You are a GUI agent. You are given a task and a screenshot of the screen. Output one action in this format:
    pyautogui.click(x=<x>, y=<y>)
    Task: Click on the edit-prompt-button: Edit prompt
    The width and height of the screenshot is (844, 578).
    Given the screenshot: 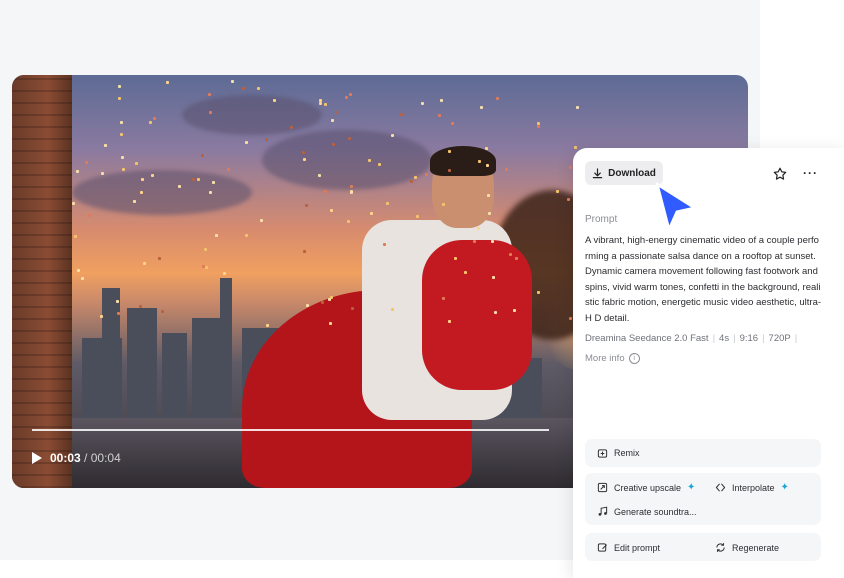 What is the action you would take?
    pyautogui.click(x=628, y=547)
    